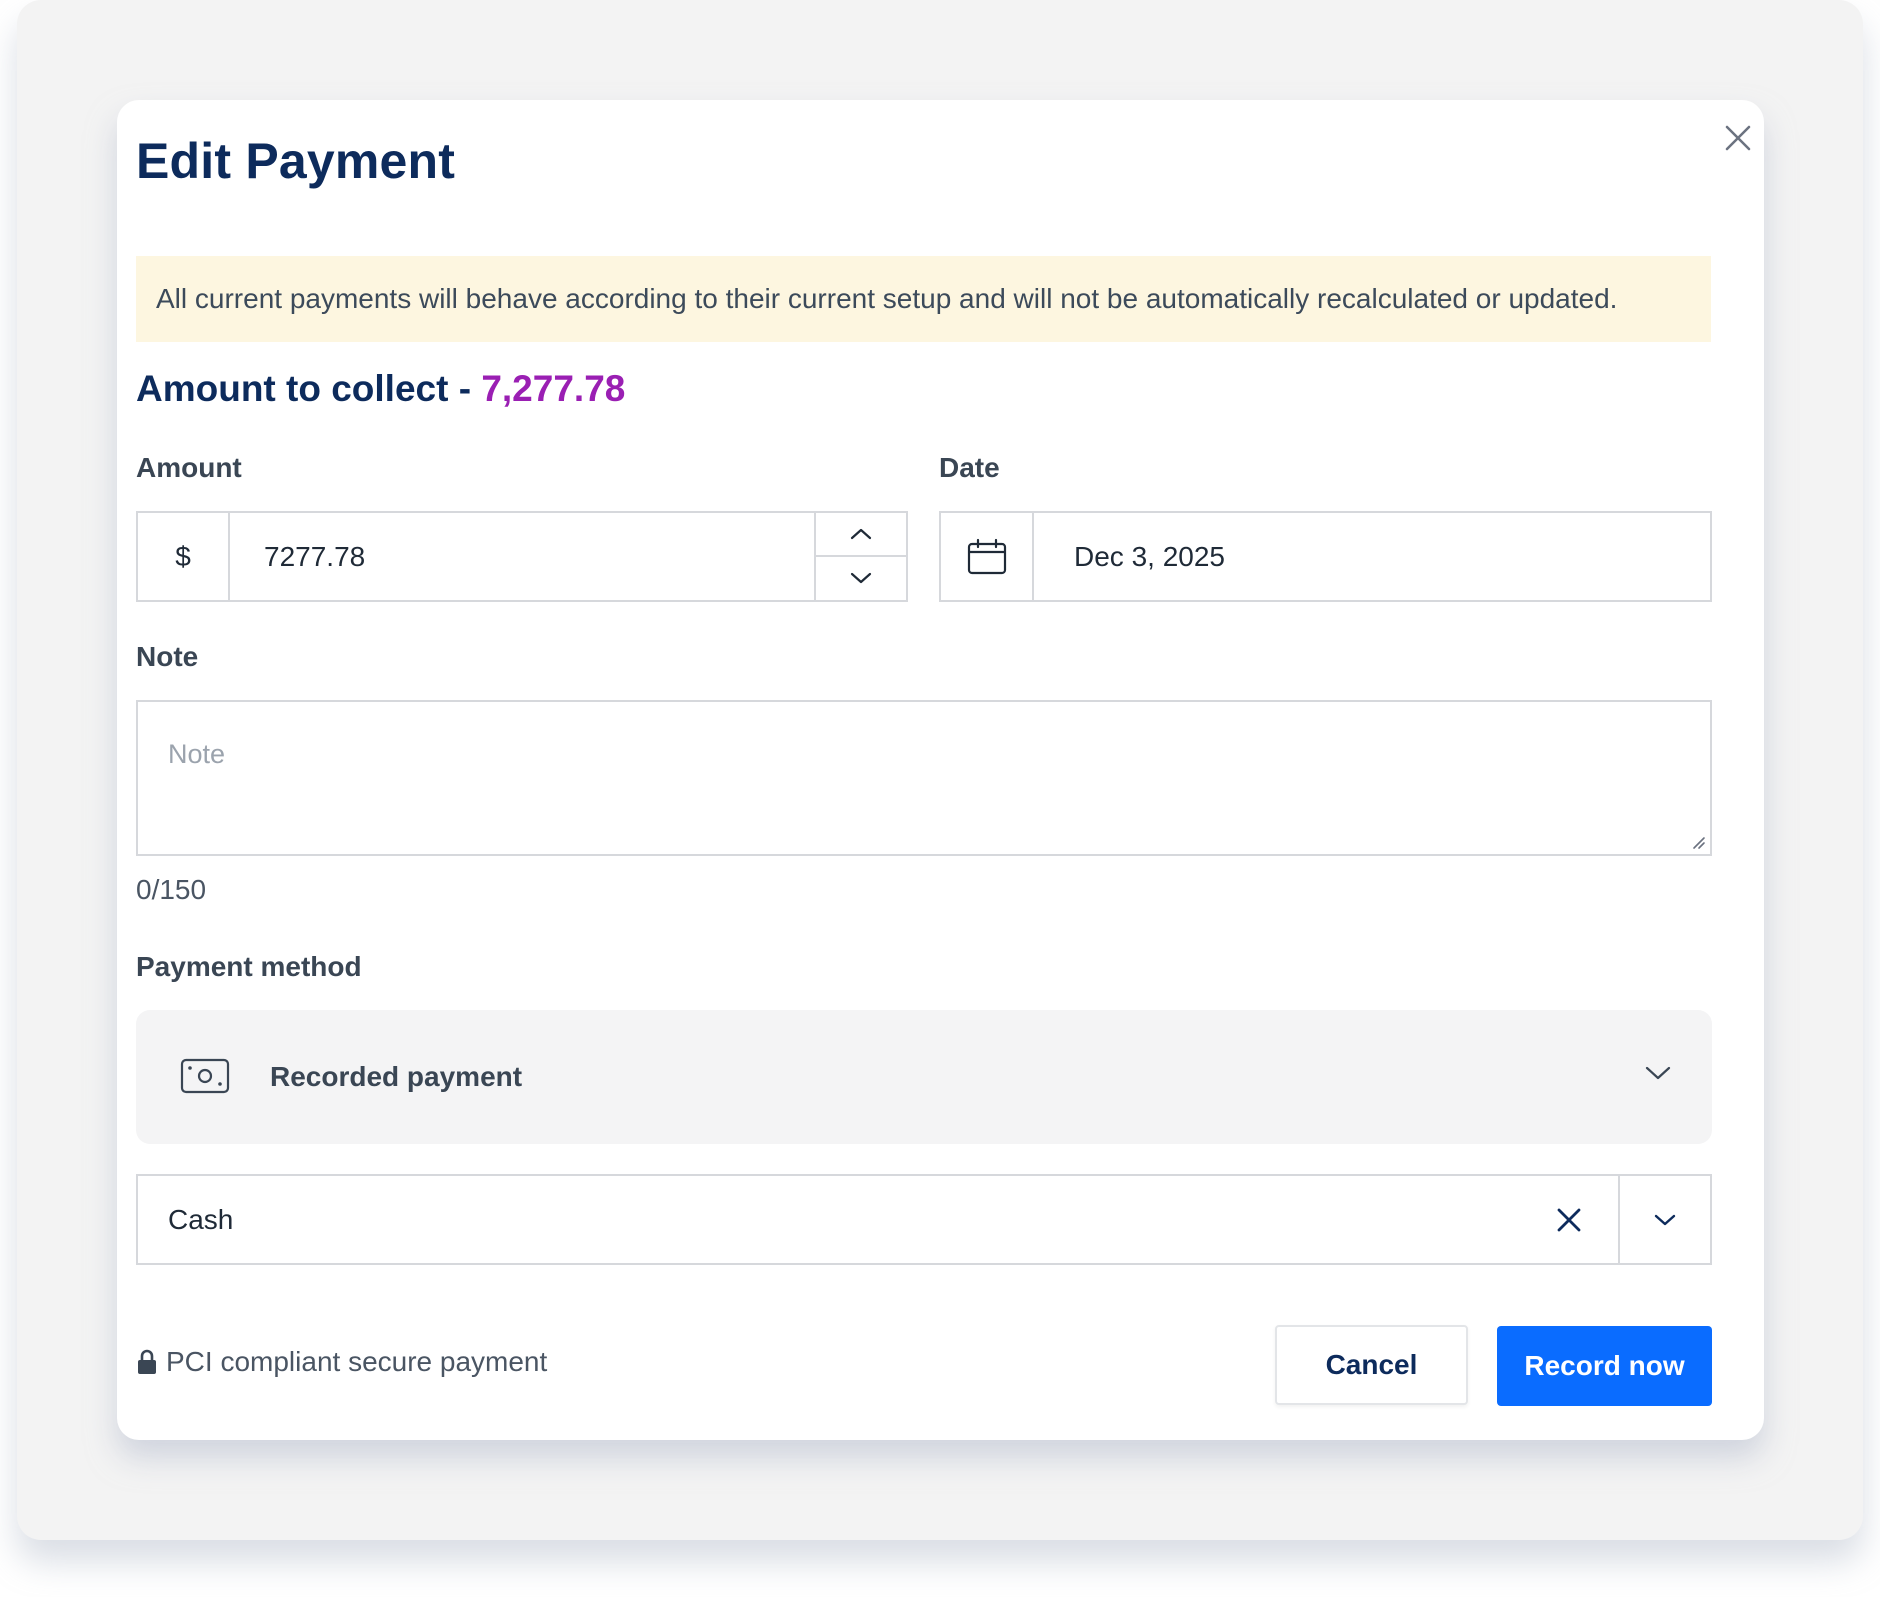  I want to click on cancel-button: Cancel, so click(1371, 1365).